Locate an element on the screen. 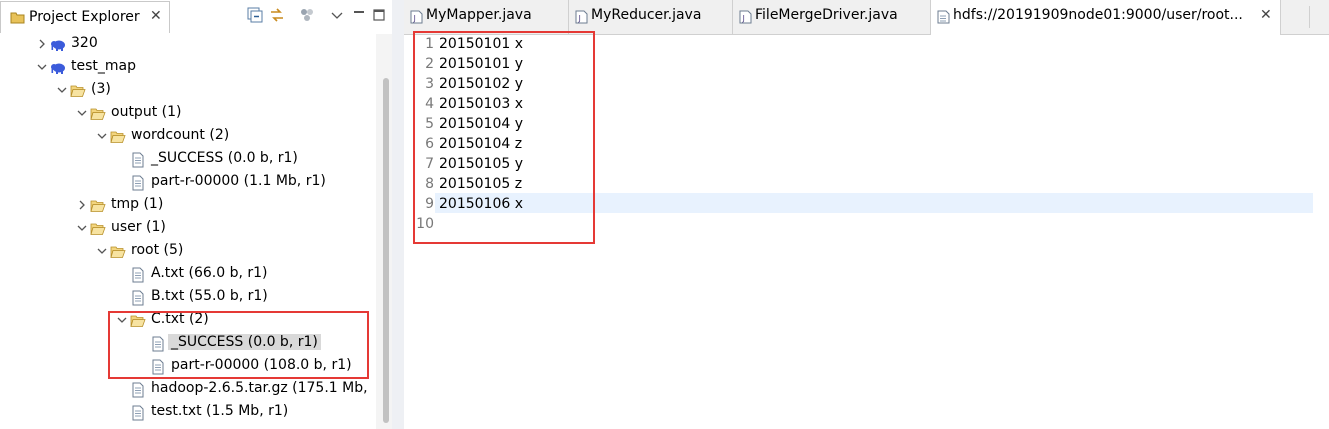  editor-tab: hdfs://20191909node01:9000/user/root... ✕ is located at coordinates (1106, 17).